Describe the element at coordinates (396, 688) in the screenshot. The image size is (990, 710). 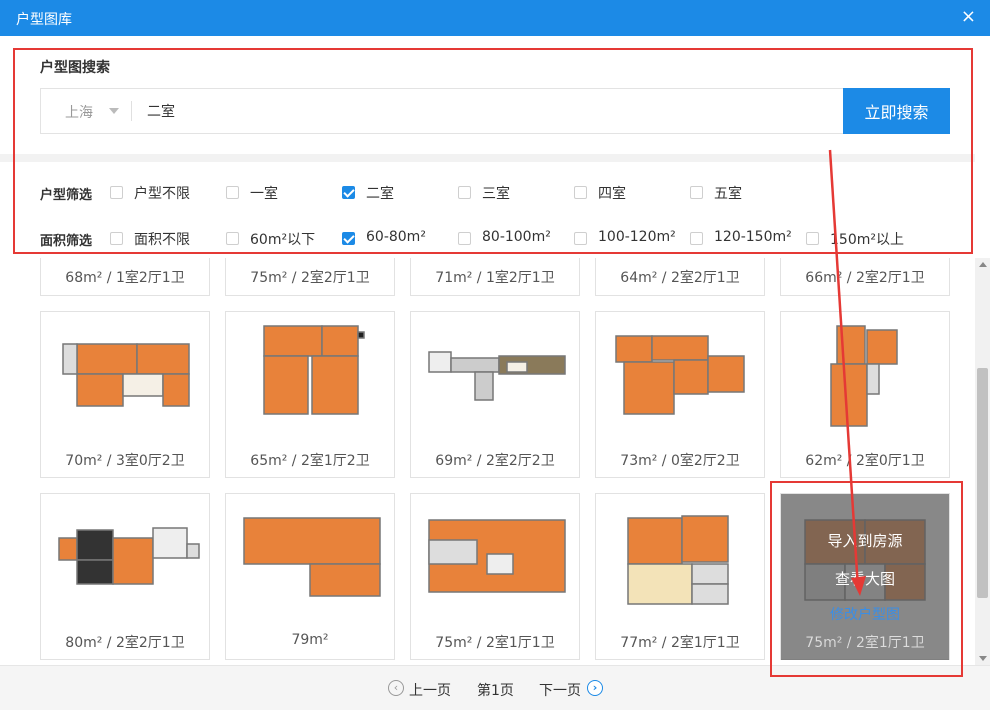
I see `arrow-left-icon: ‹` at that location.